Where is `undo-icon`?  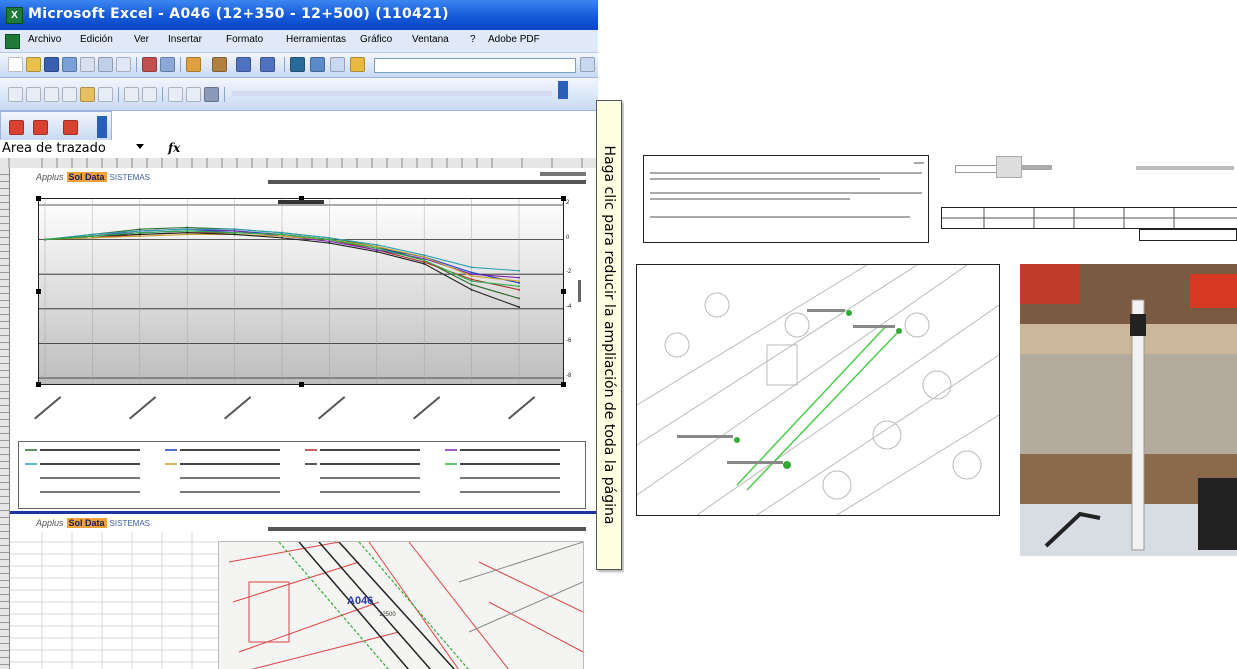 undo-icon is located at coordinates (243, 64).